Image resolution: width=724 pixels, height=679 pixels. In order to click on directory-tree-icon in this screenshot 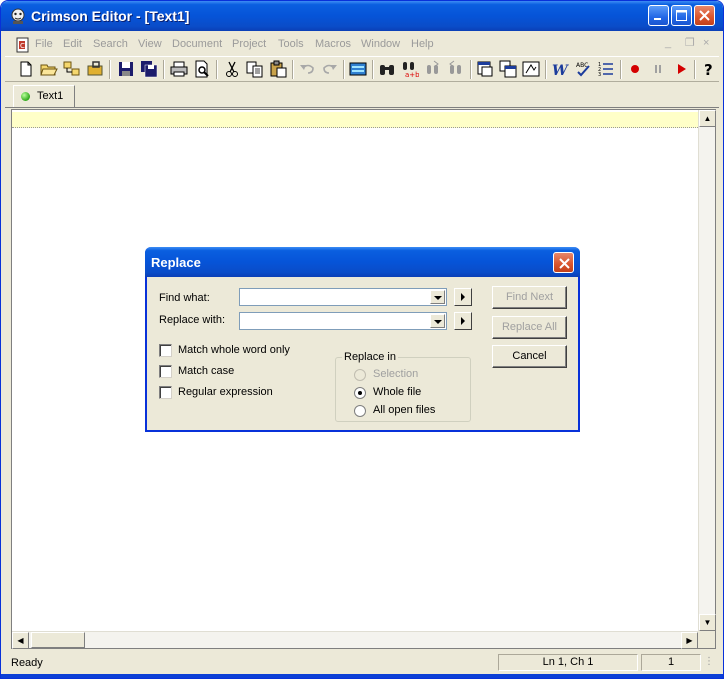, I will do `click(531, 69)`.